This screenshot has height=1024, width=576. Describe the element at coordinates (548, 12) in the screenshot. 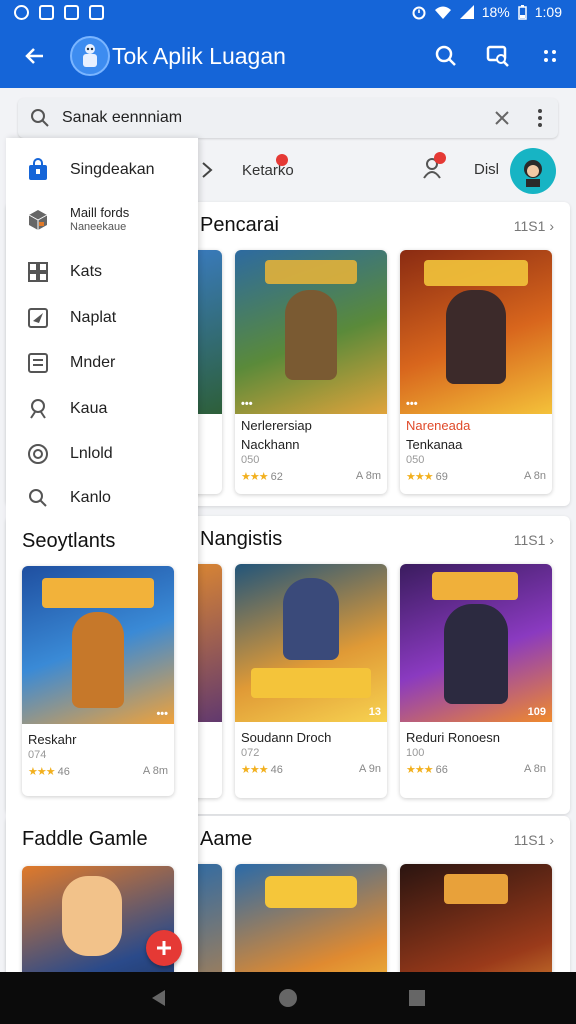

I see `clock: 1:09` at that location.